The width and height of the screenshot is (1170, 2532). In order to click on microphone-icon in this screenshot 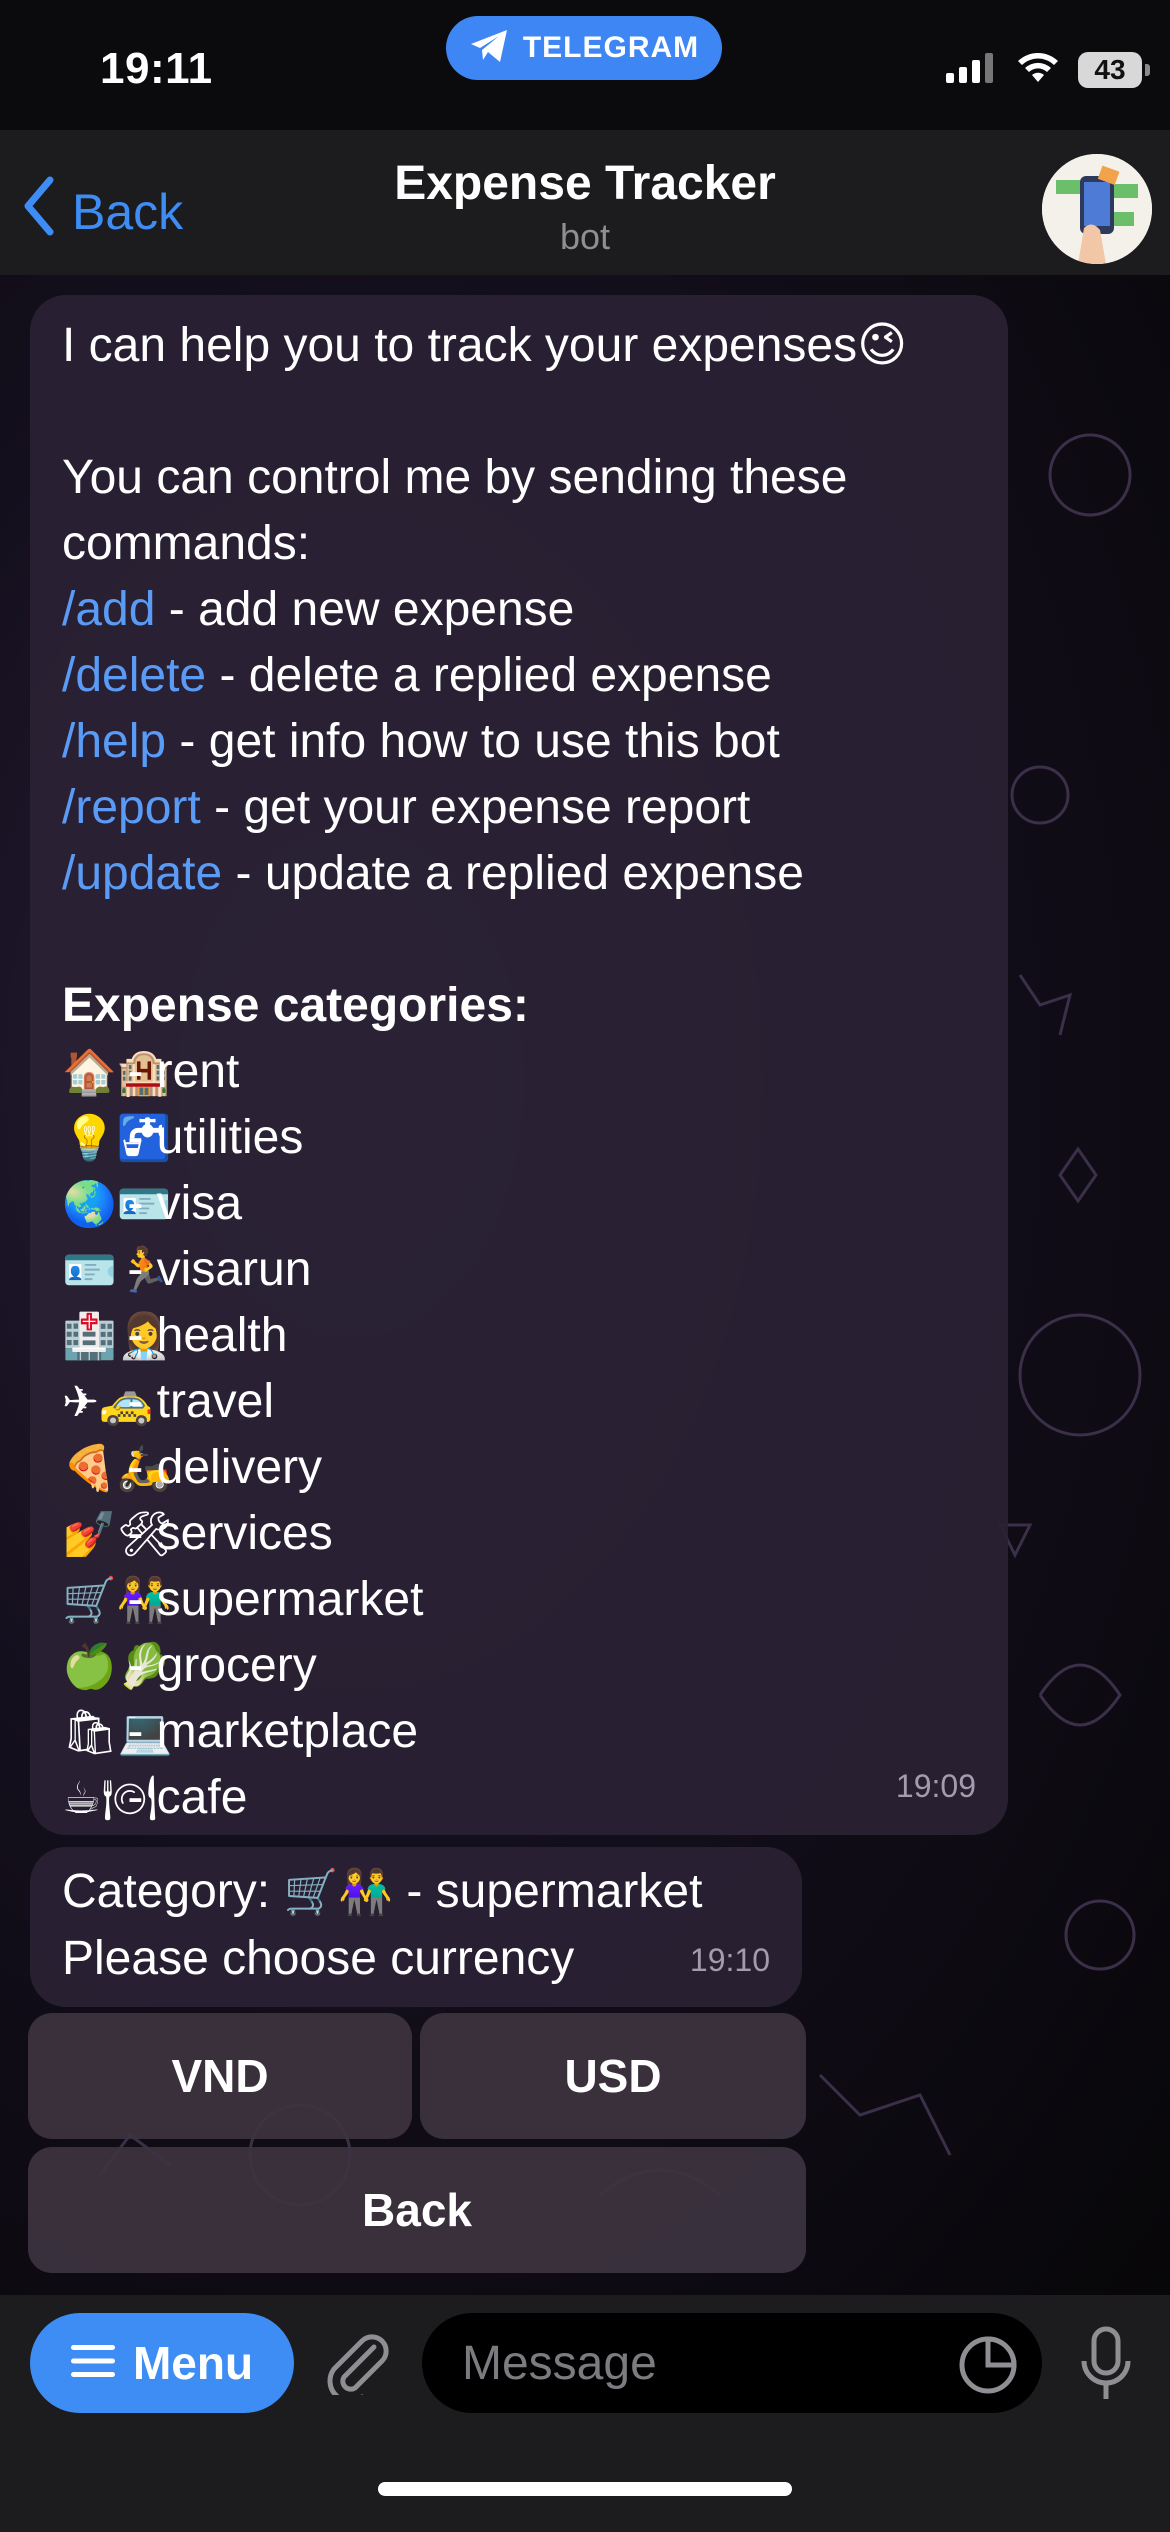, I will do `click(1106, 2367)`.